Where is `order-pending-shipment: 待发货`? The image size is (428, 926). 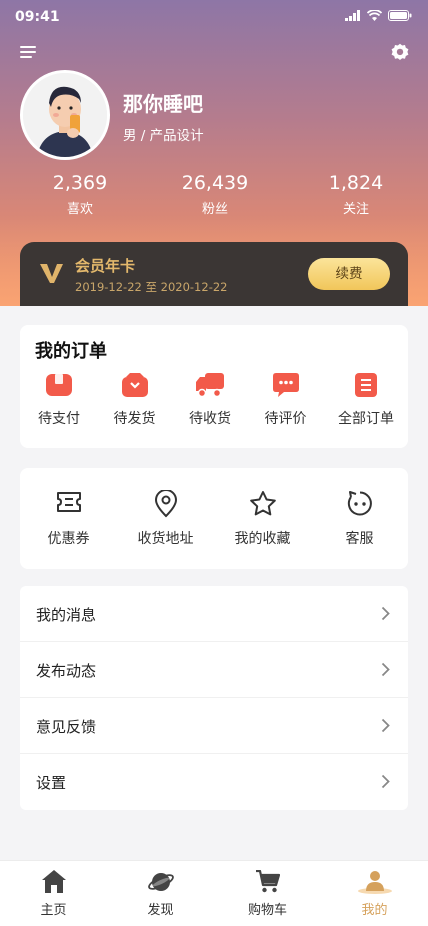 order-pending-shipment: 待发货 is located at coordinates (135, 400).